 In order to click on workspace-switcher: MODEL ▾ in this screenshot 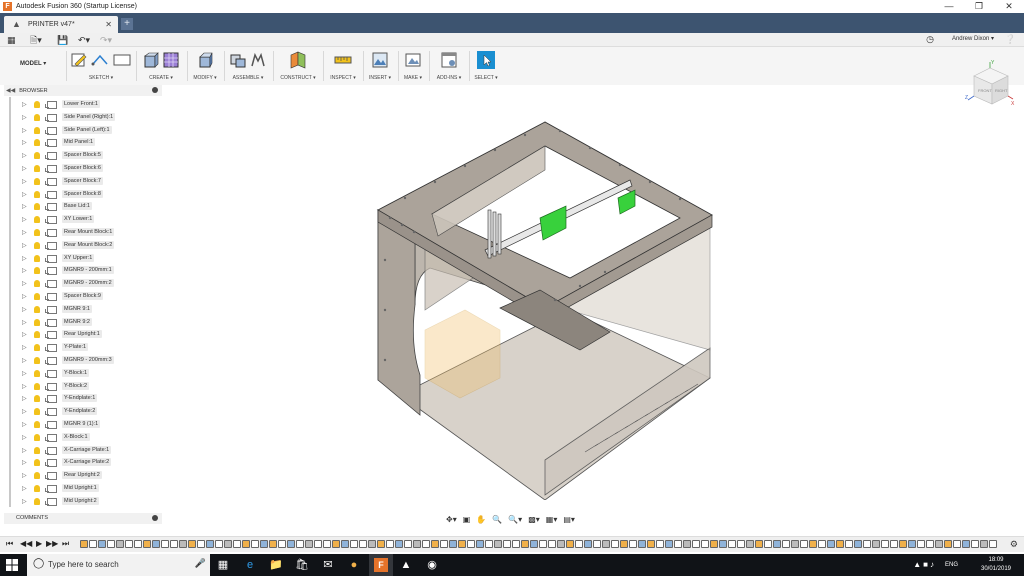, I will do `click(41, 64)`.